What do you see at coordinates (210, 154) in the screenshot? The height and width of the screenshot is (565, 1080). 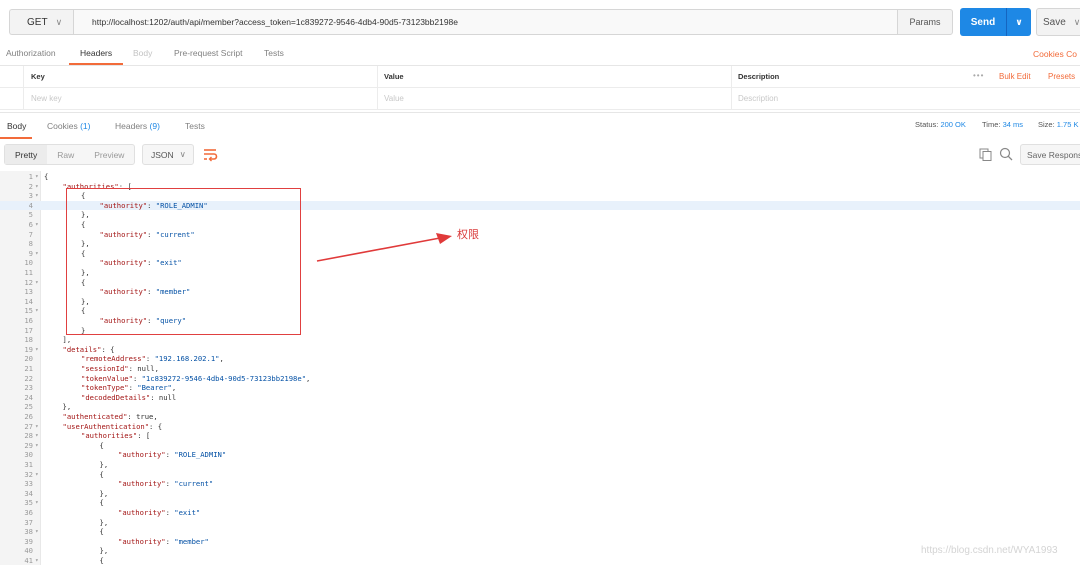 I see `wrap-lines-icon` at bounding box center [210, 154].